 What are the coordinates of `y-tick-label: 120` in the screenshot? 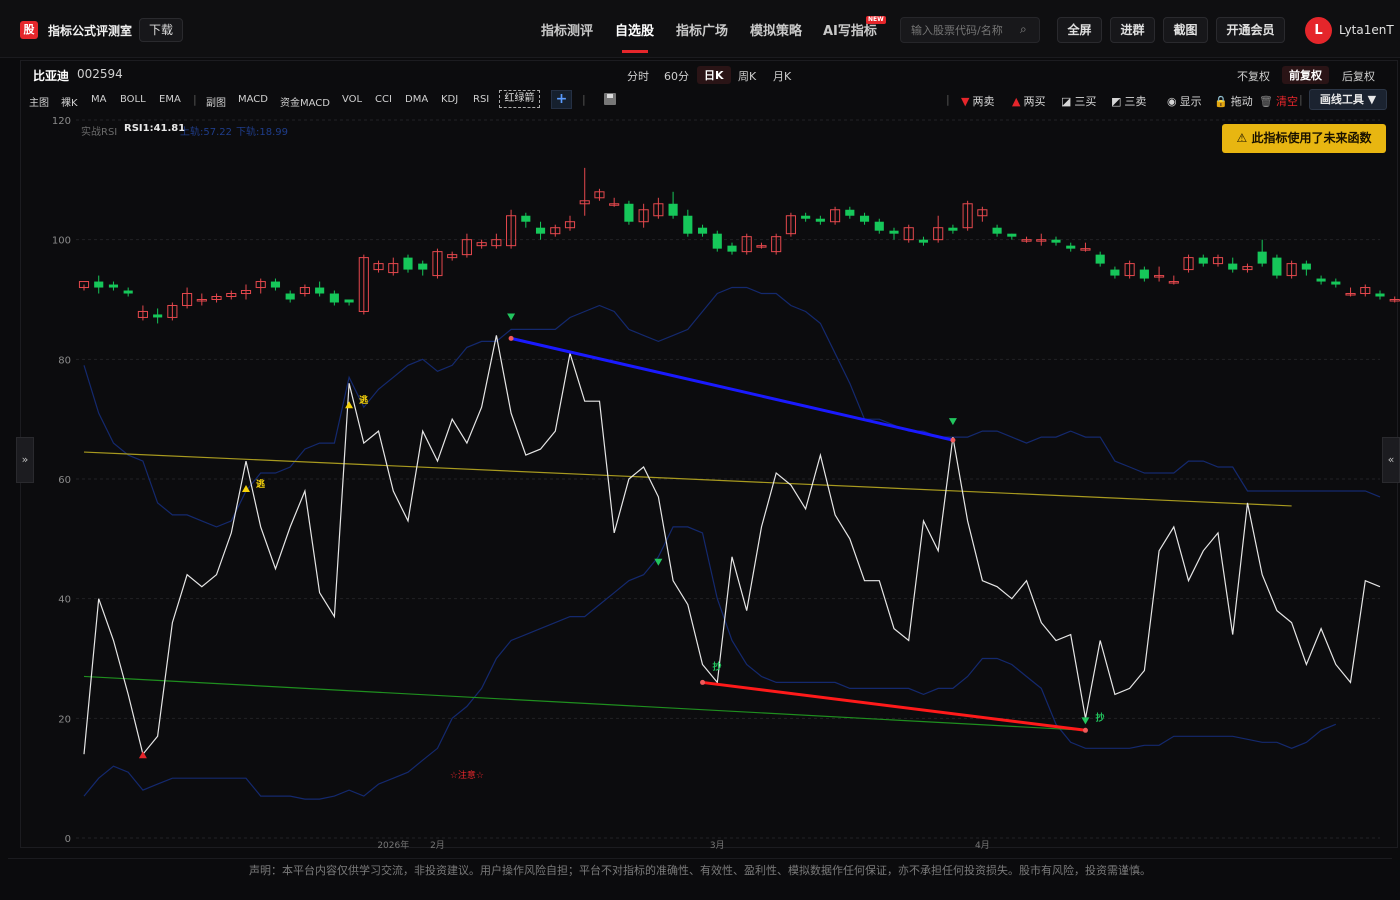 It's located at (61, 121).